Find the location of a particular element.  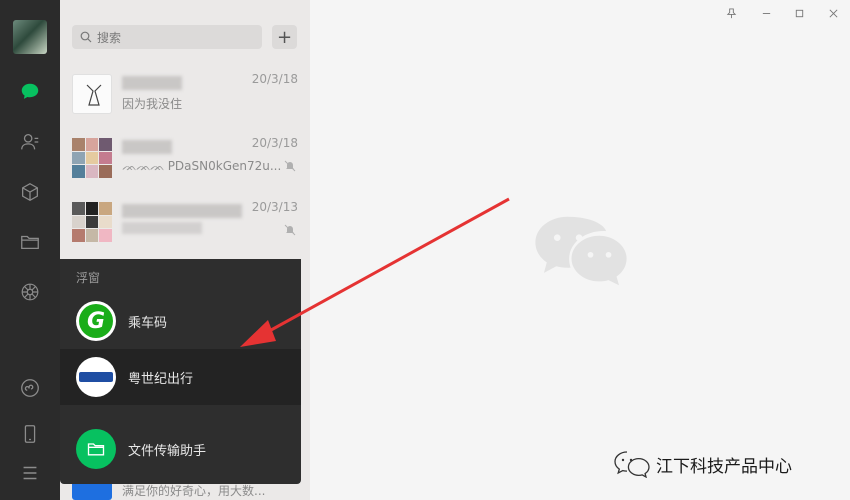

chat-item: 20/3/13 is located at coordinates (185, 224).